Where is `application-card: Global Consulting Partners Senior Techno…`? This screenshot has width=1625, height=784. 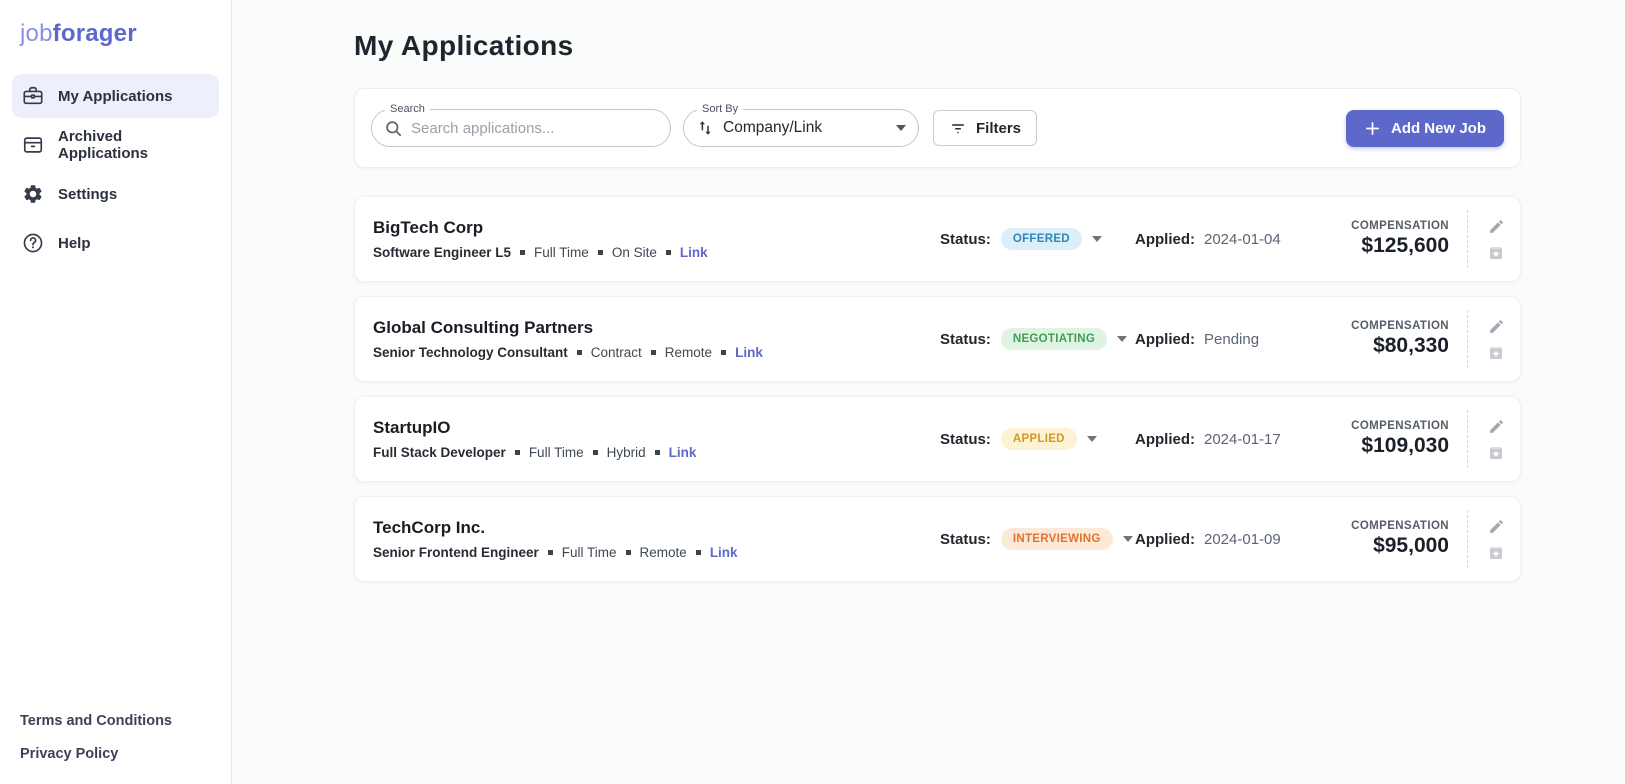
application-card: Global Consulting Partners Senior Techno… is located at coordinates (937, 339).